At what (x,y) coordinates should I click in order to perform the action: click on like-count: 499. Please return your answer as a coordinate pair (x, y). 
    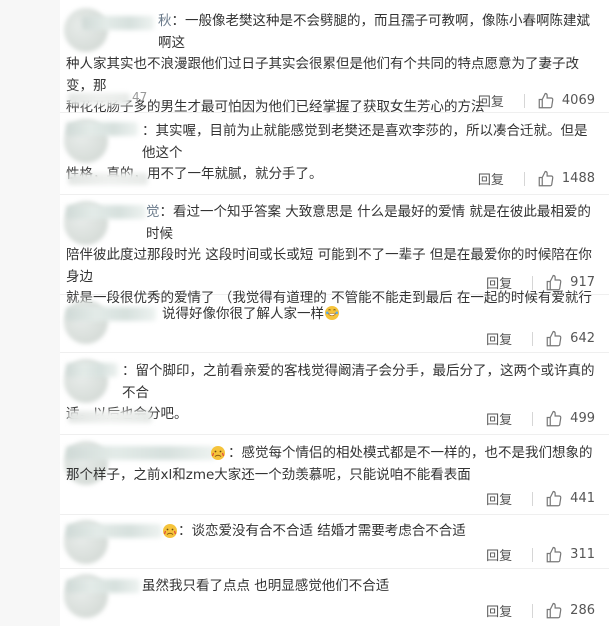
    Looking at the image, I should click on (582, 418).